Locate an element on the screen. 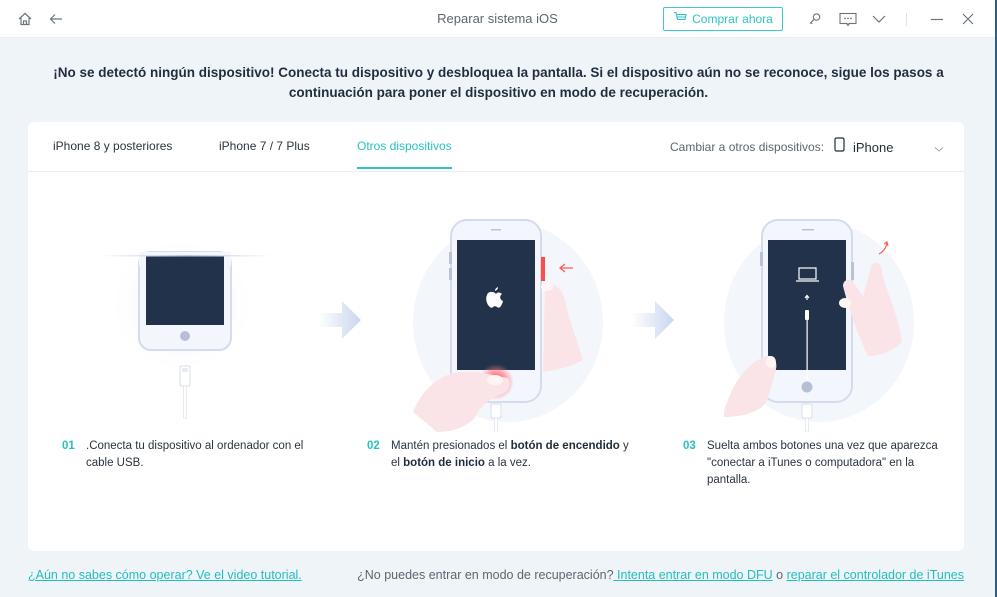  repair-itunes-driver-link: reparar el controlador de iTunes is located at coordinates (875, 575).